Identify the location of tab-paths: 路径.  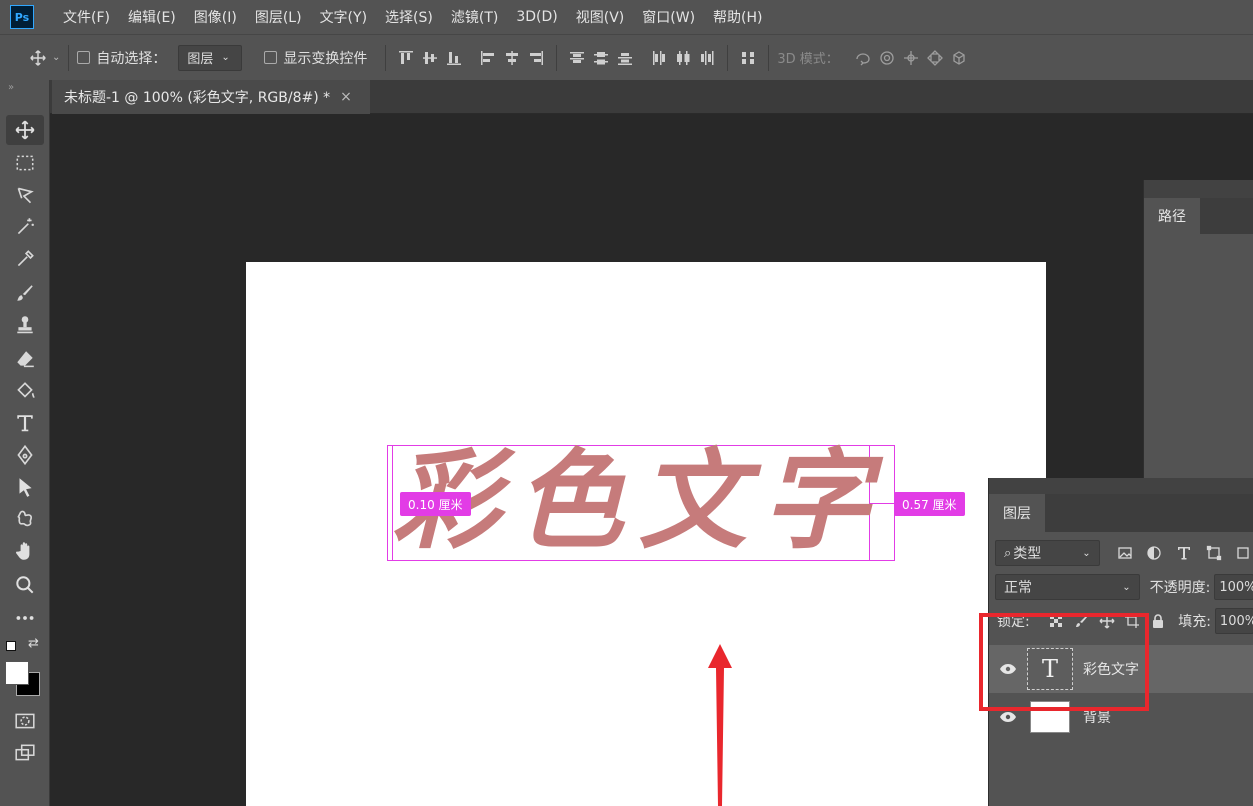
(1172, 216).